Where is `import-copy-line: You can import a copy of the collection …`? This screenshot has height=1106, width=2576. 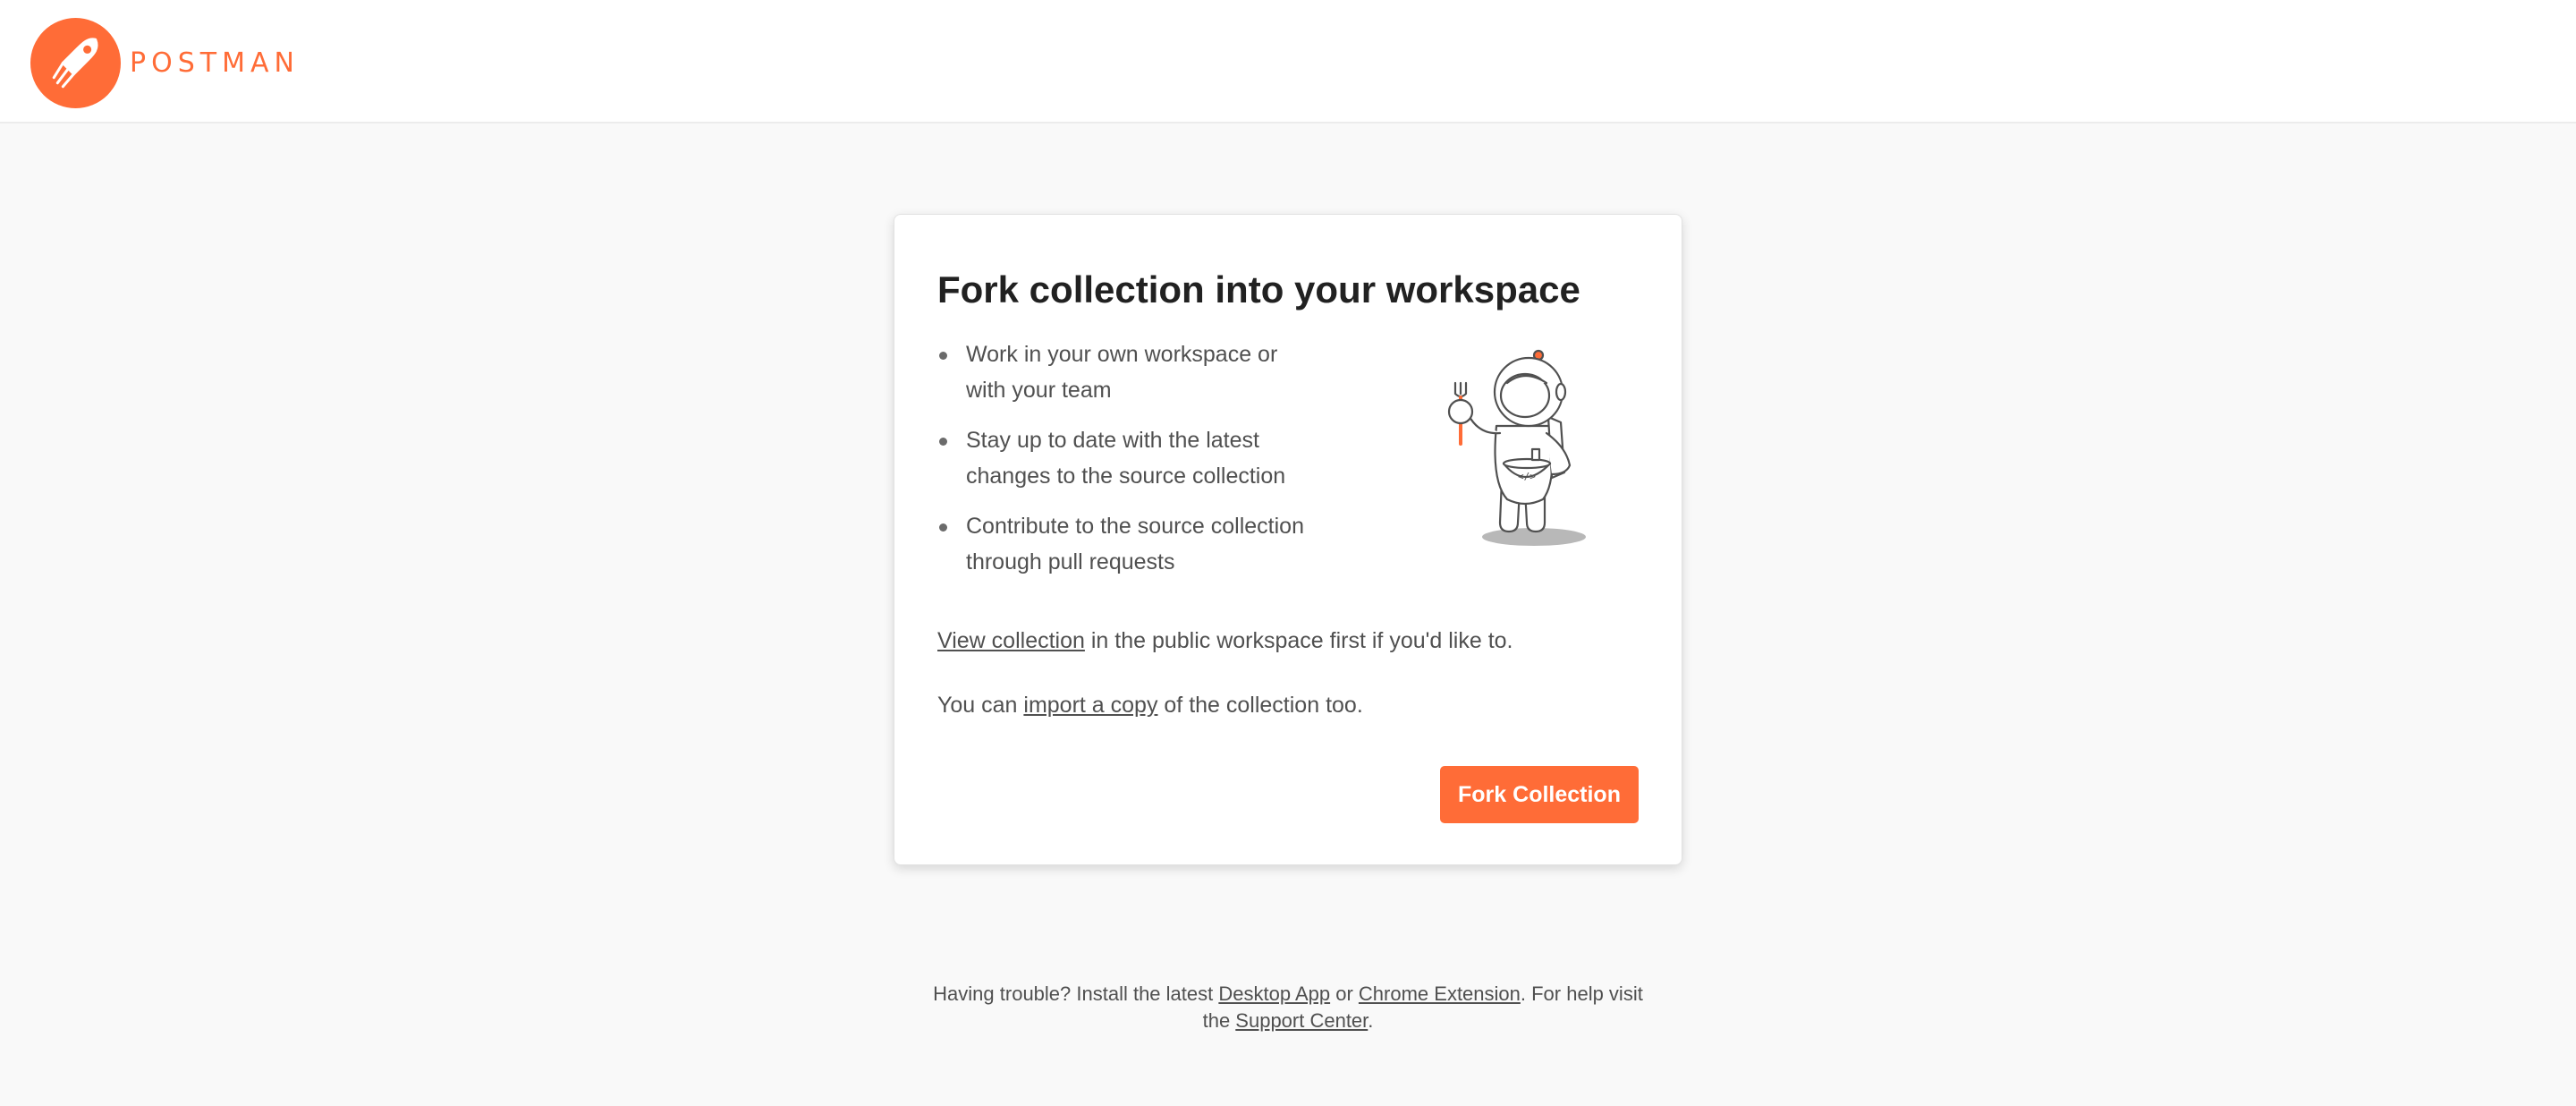 import-copy-line: You can import a copy of the collection … is located at coordinates (1150, 705).